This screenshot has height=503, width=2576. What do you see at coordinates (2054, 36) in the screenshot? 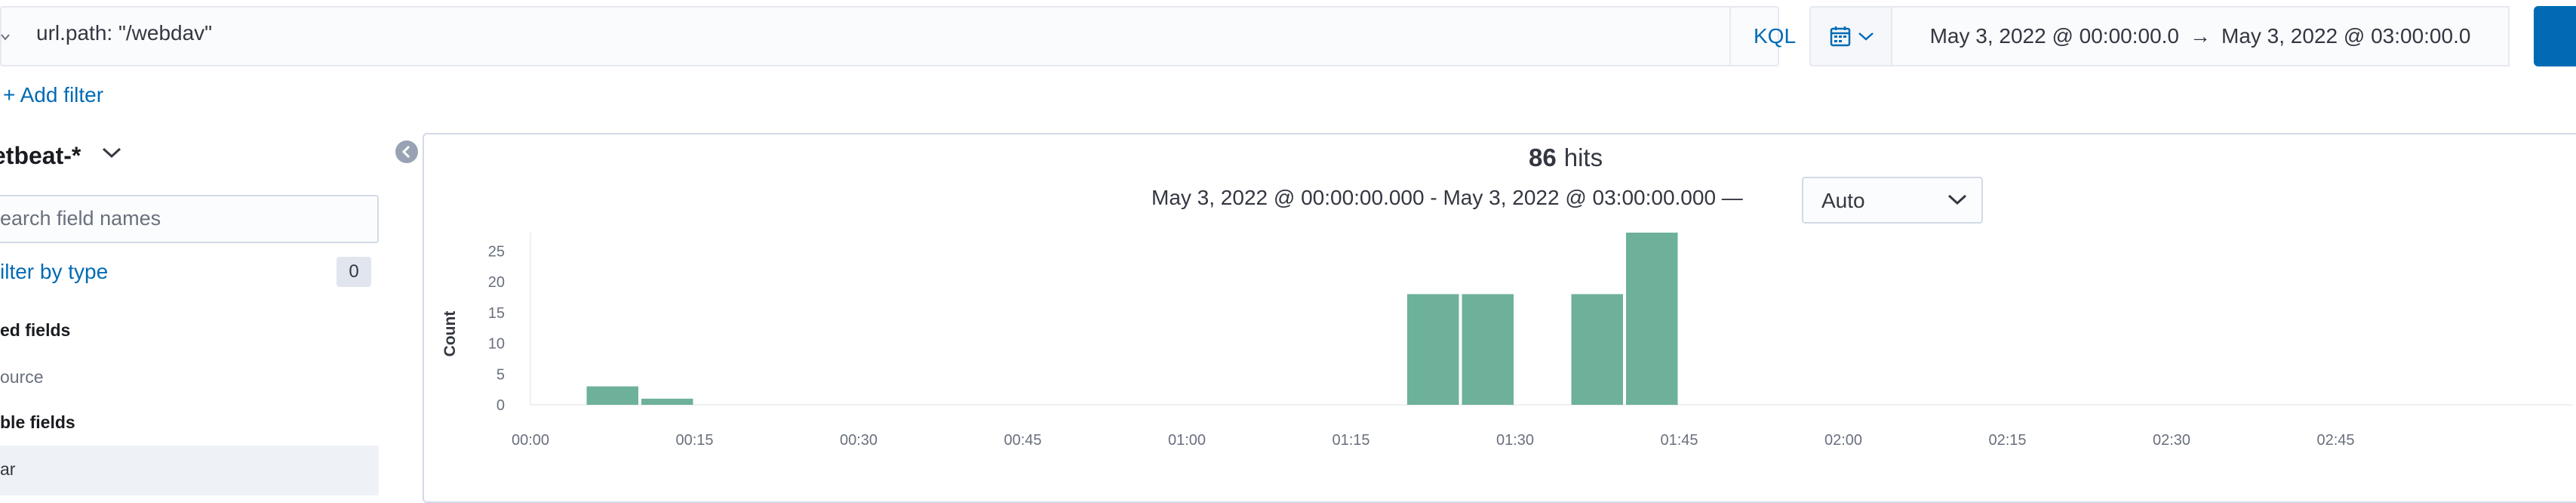
I see `start-date: May 3, 2022 @ 00:00:00.0` at bounding box center [2054, 36].